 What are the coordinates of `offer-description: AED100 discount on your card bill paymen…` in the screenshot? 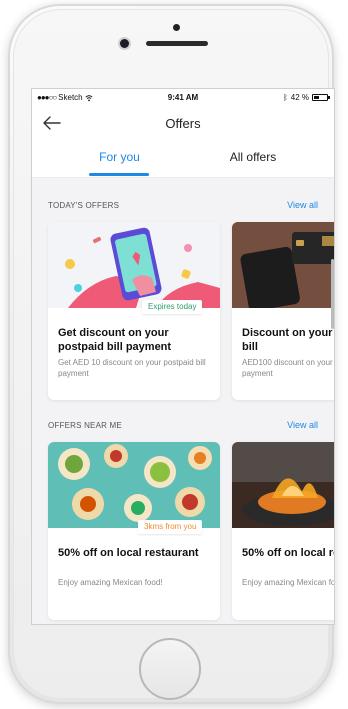 It's located at (288, 368).